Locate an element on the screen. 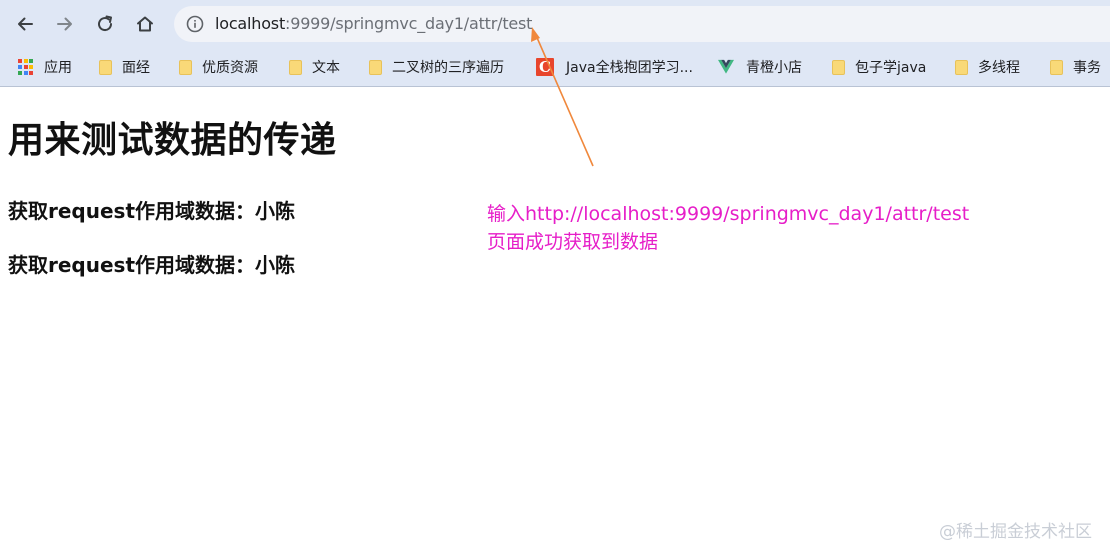 Image resolution: width=1110 pixels, height=558 pixels. forward-button is located at coordinates (65, 24).